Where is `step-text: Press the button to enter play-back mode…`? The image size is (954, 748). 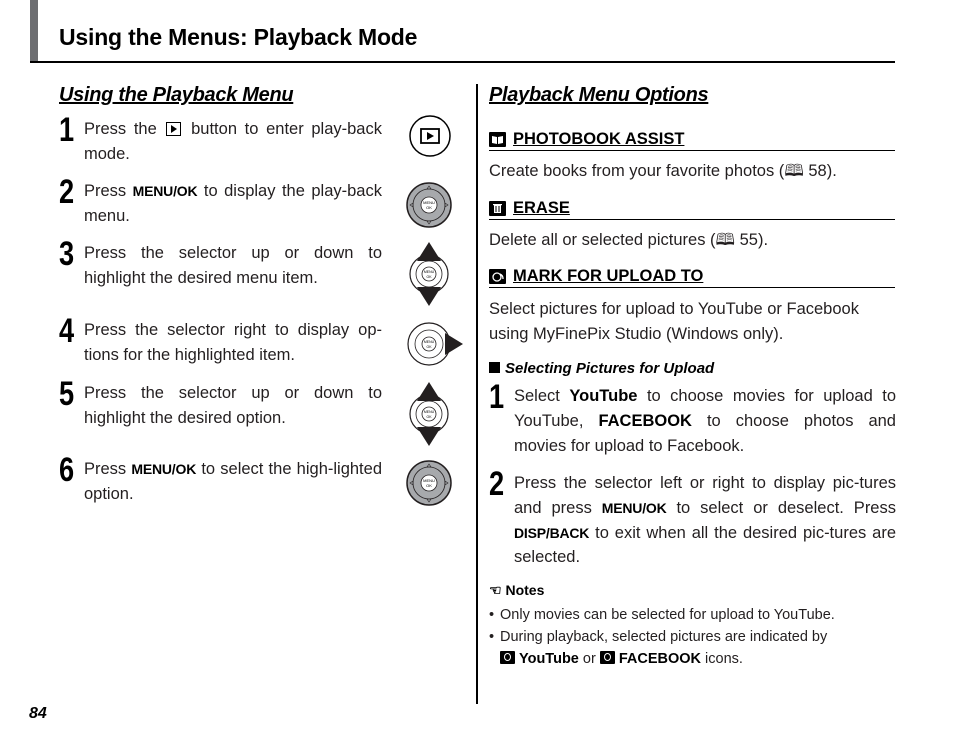
step-text: Press the button to enter play-back mode… is located at coordinates (233, 141).